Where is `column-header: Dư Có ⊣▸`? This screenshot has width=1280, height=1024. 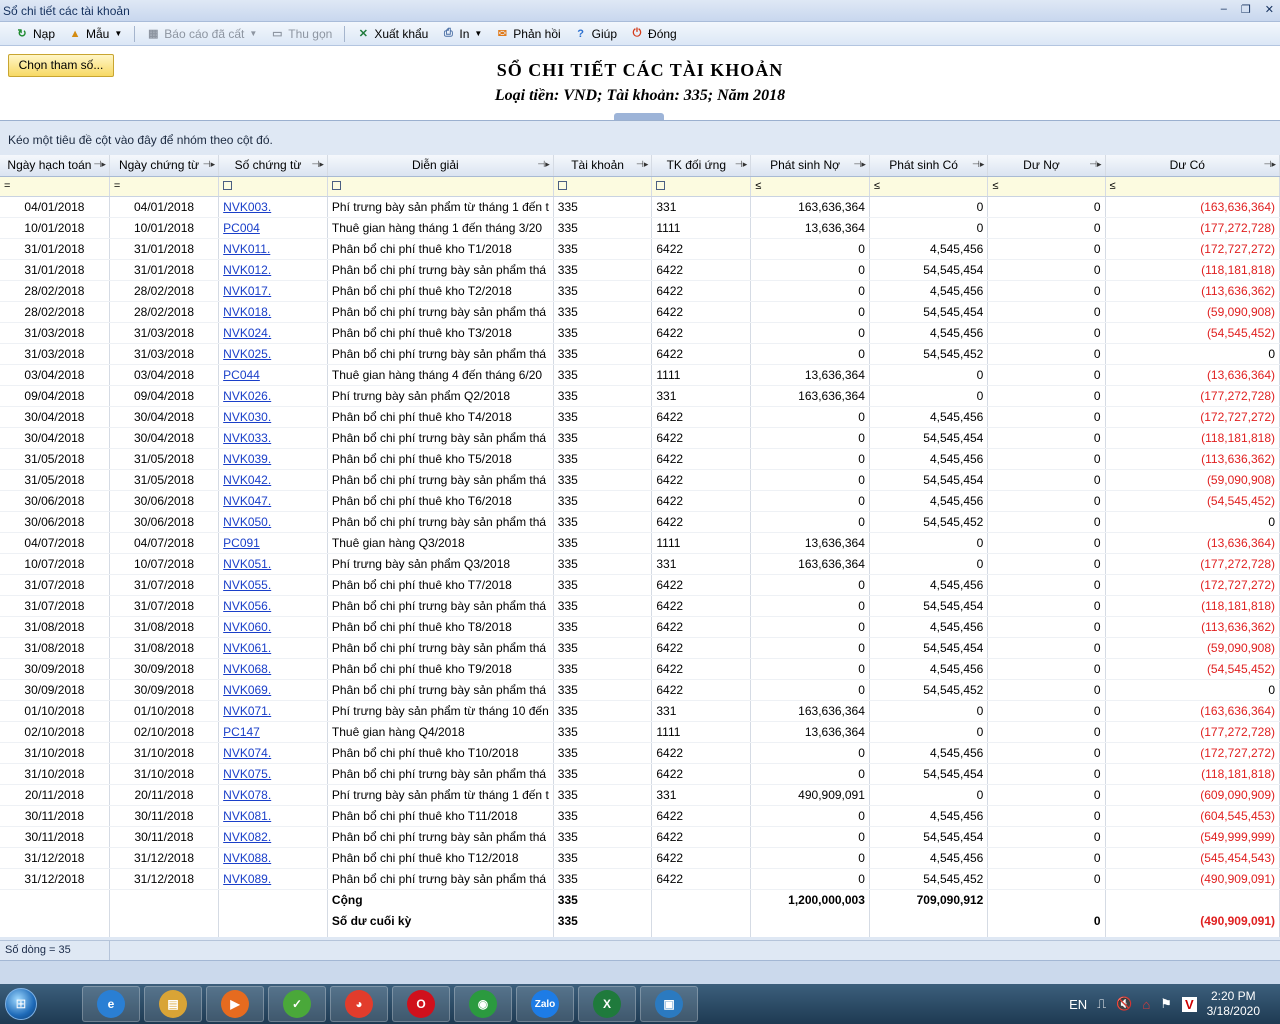
column-header: Dư Có ⊣▸ is located at coordinates (1192, 166).